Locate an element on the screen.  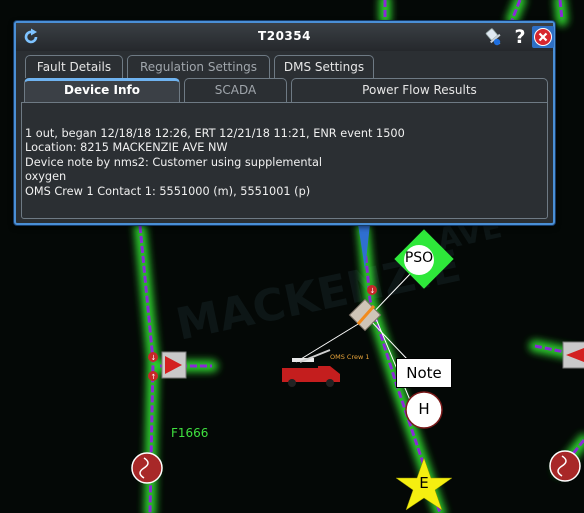
tab-fault-details: Fault Details is located at coordinates (74, 66).